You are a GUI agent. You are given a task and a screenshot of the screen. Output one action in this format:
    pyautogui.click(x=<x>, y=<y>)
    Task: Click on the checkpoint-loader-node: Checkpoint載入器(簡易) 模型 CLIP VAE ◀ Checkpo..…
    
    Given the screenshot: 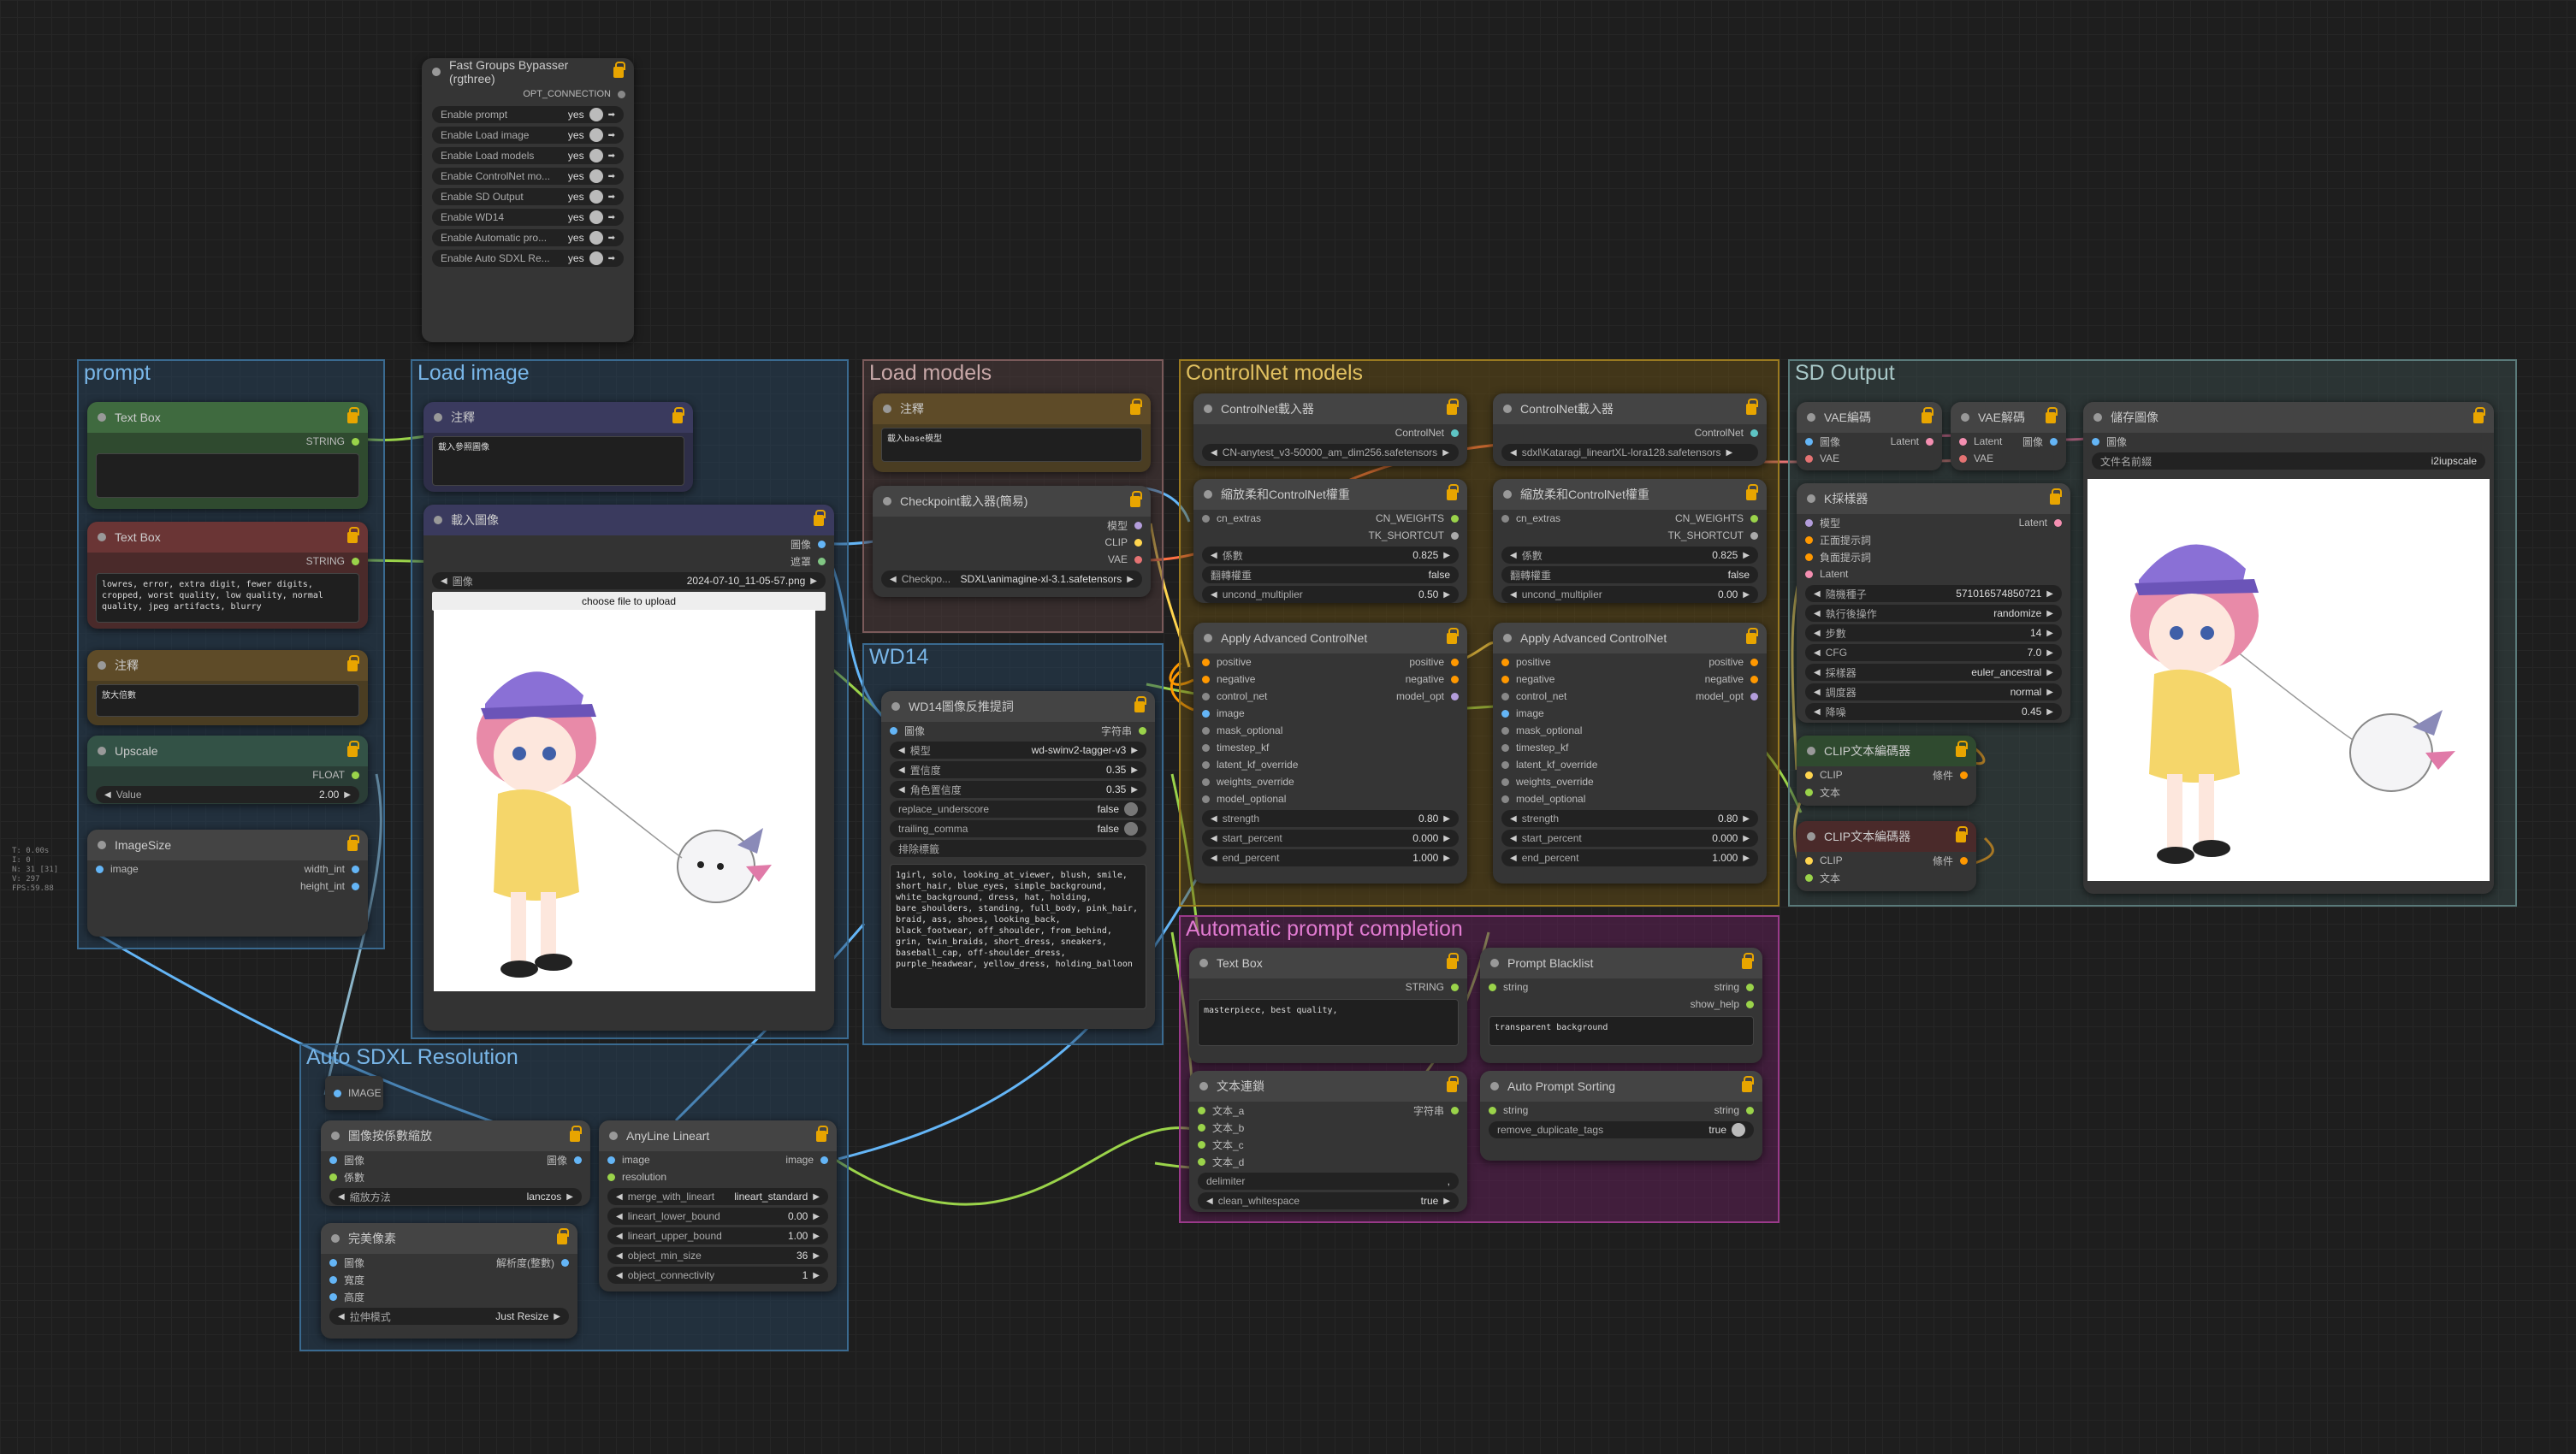 What is the action you would take?
    pyautogui.click(x=1012, y=541)
    